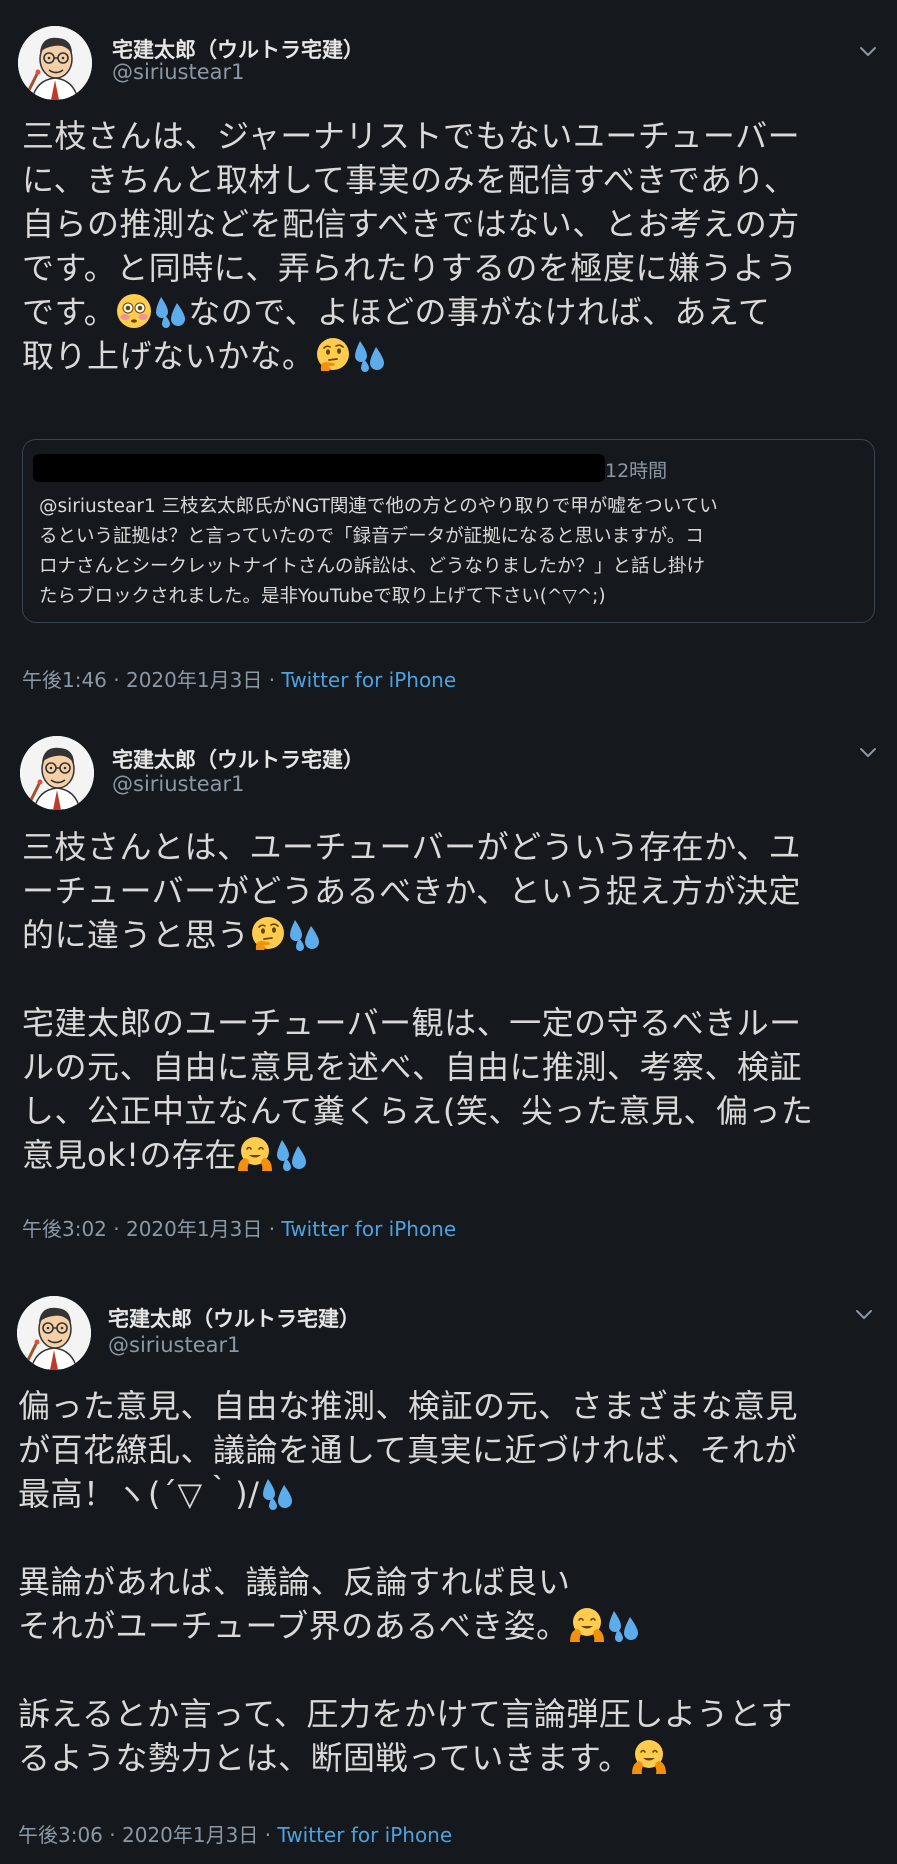 Image resolution: width=897 pixels, height=1864 pixels. Describe the element at coordinates (412, 891) in the screenshot. I see `tweet-line: ーチューバーがどうあるべきか、という捉え方が決定` at that location.